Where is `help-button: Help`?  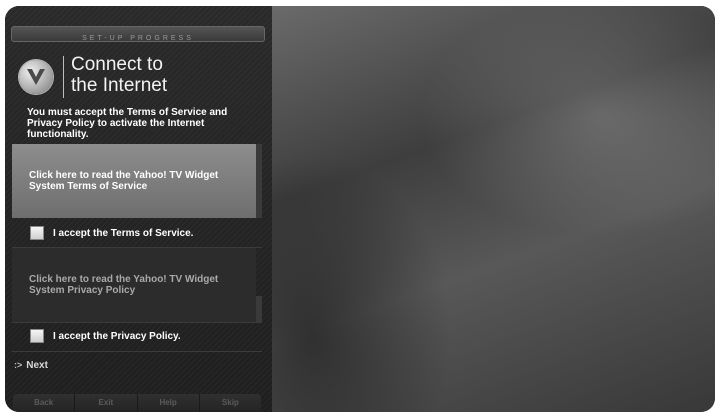
help-button: Help is located at coordinates (168, 403).